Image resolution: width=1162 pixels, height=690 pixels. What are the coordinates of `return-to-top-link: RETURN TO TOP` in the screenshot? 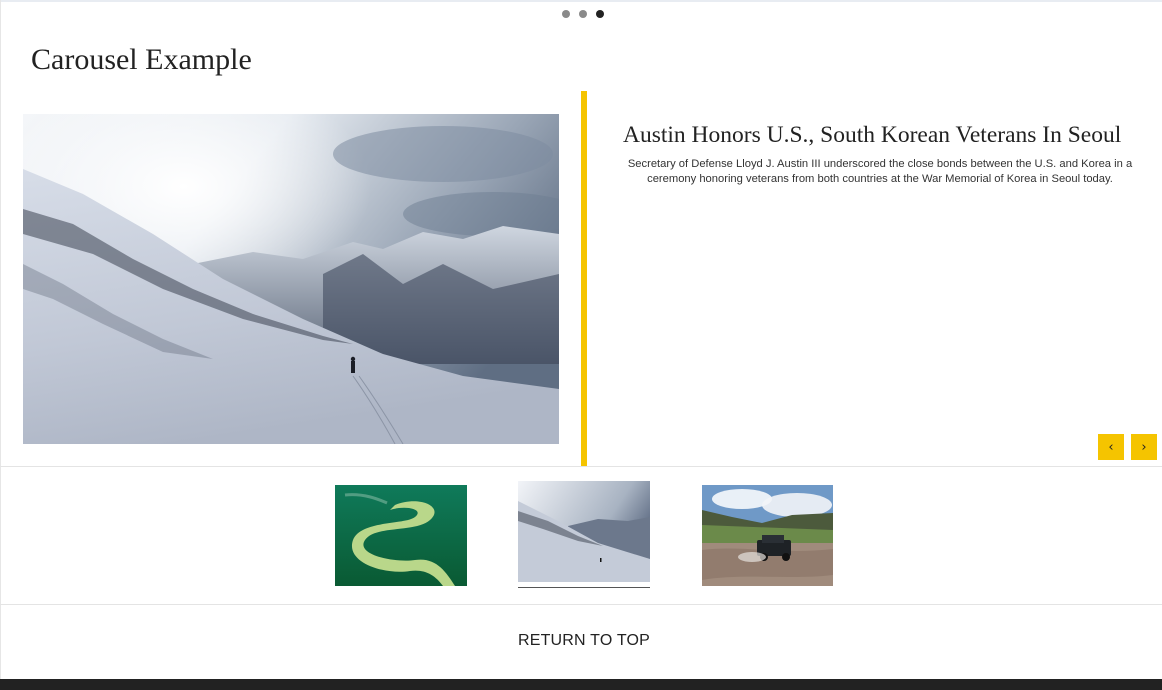 It's located at (581, 641).